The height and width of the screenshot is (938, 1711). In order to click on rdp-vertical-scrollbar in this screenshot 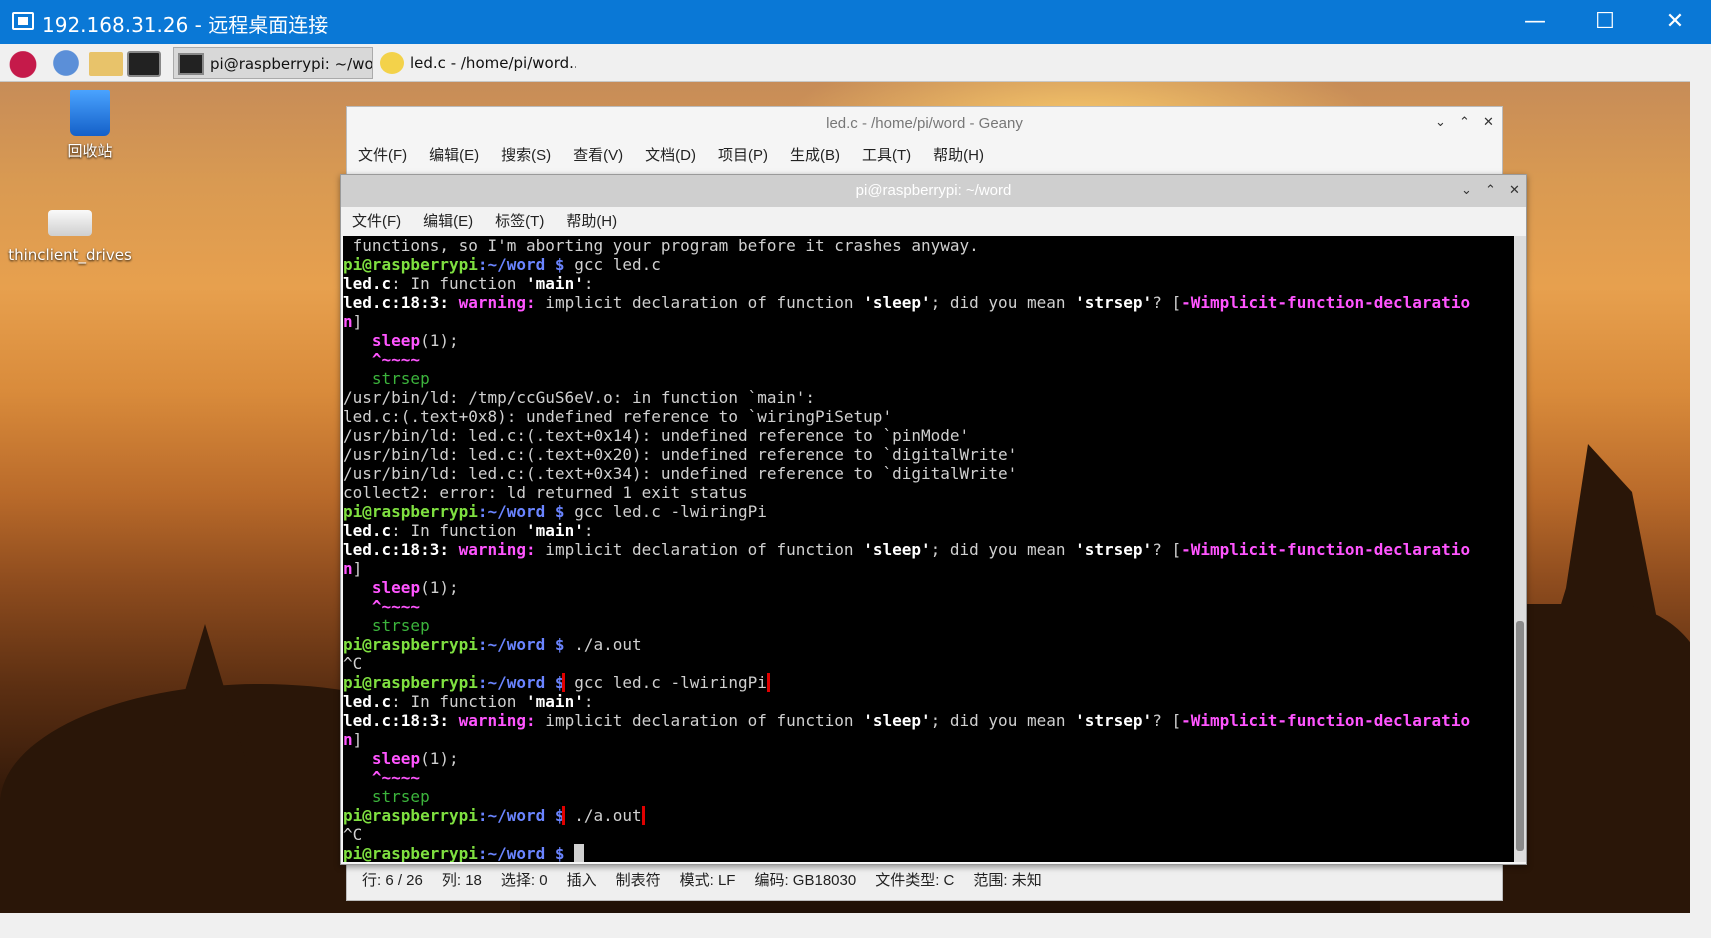, I will do `click(1700, 478)`.